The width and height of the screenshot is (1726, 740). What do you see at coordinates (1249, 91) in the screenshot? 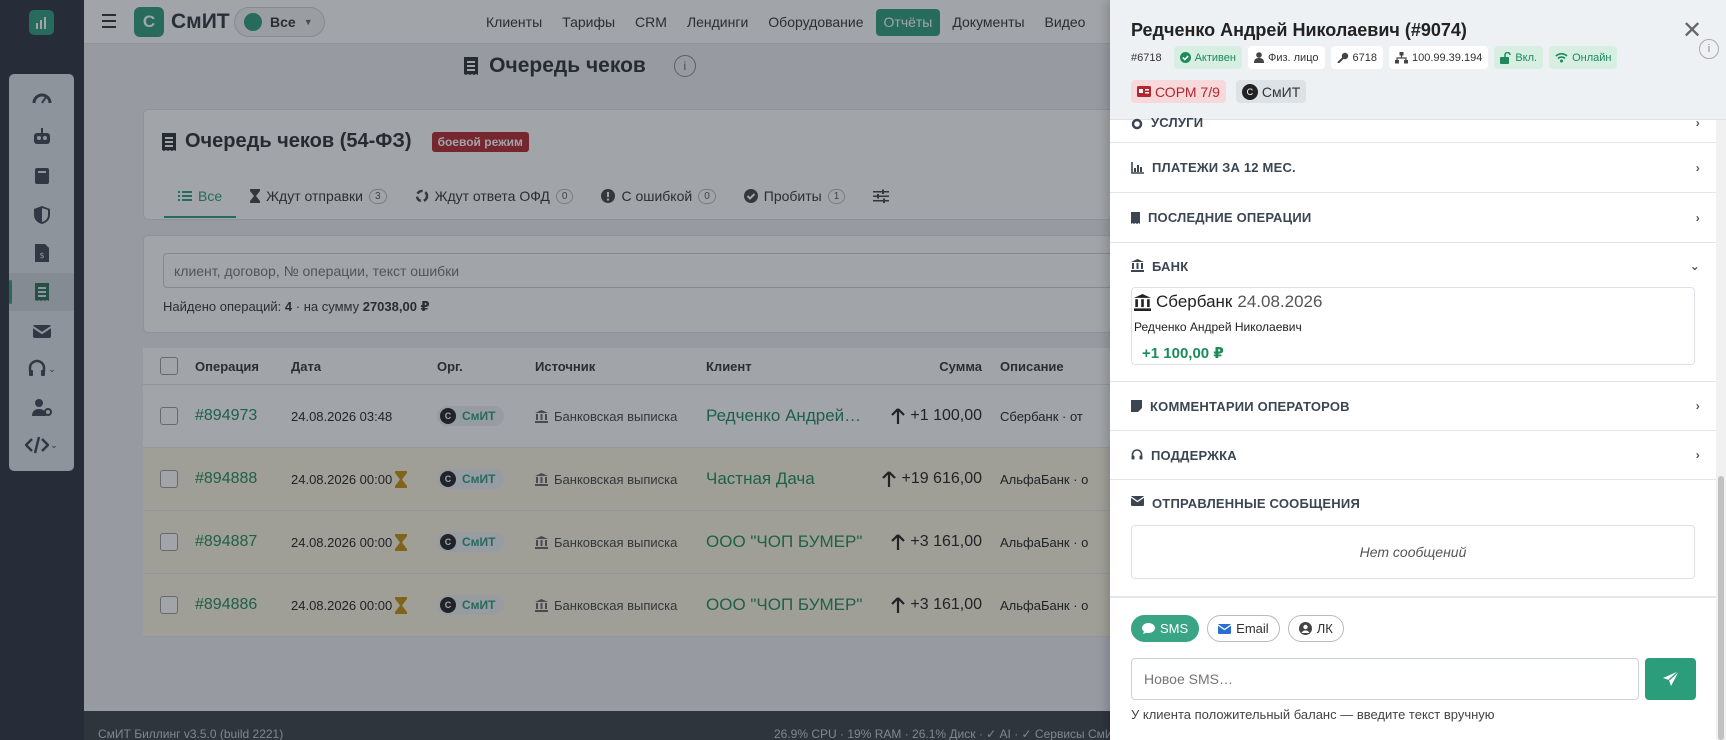
I see `org-mark: С` at bounding box center [1249, 91].